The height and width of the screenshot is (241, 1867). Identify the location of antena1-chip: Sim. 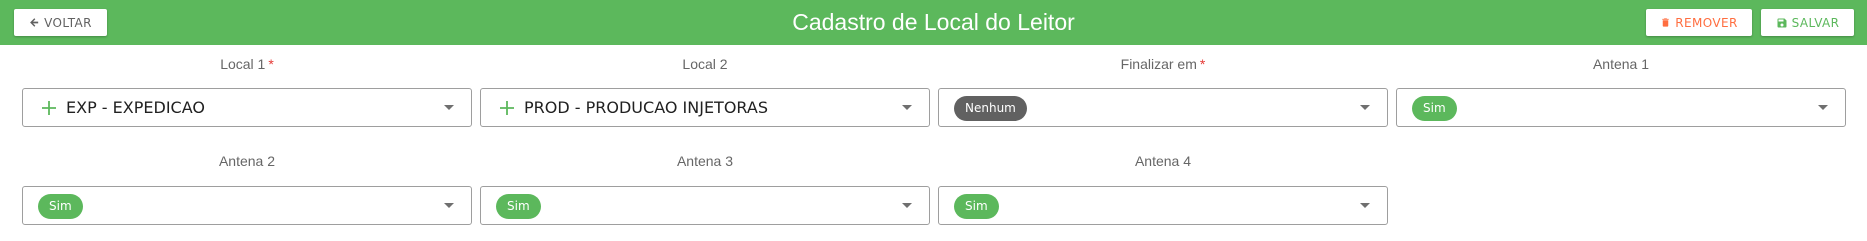
(1434, 108).